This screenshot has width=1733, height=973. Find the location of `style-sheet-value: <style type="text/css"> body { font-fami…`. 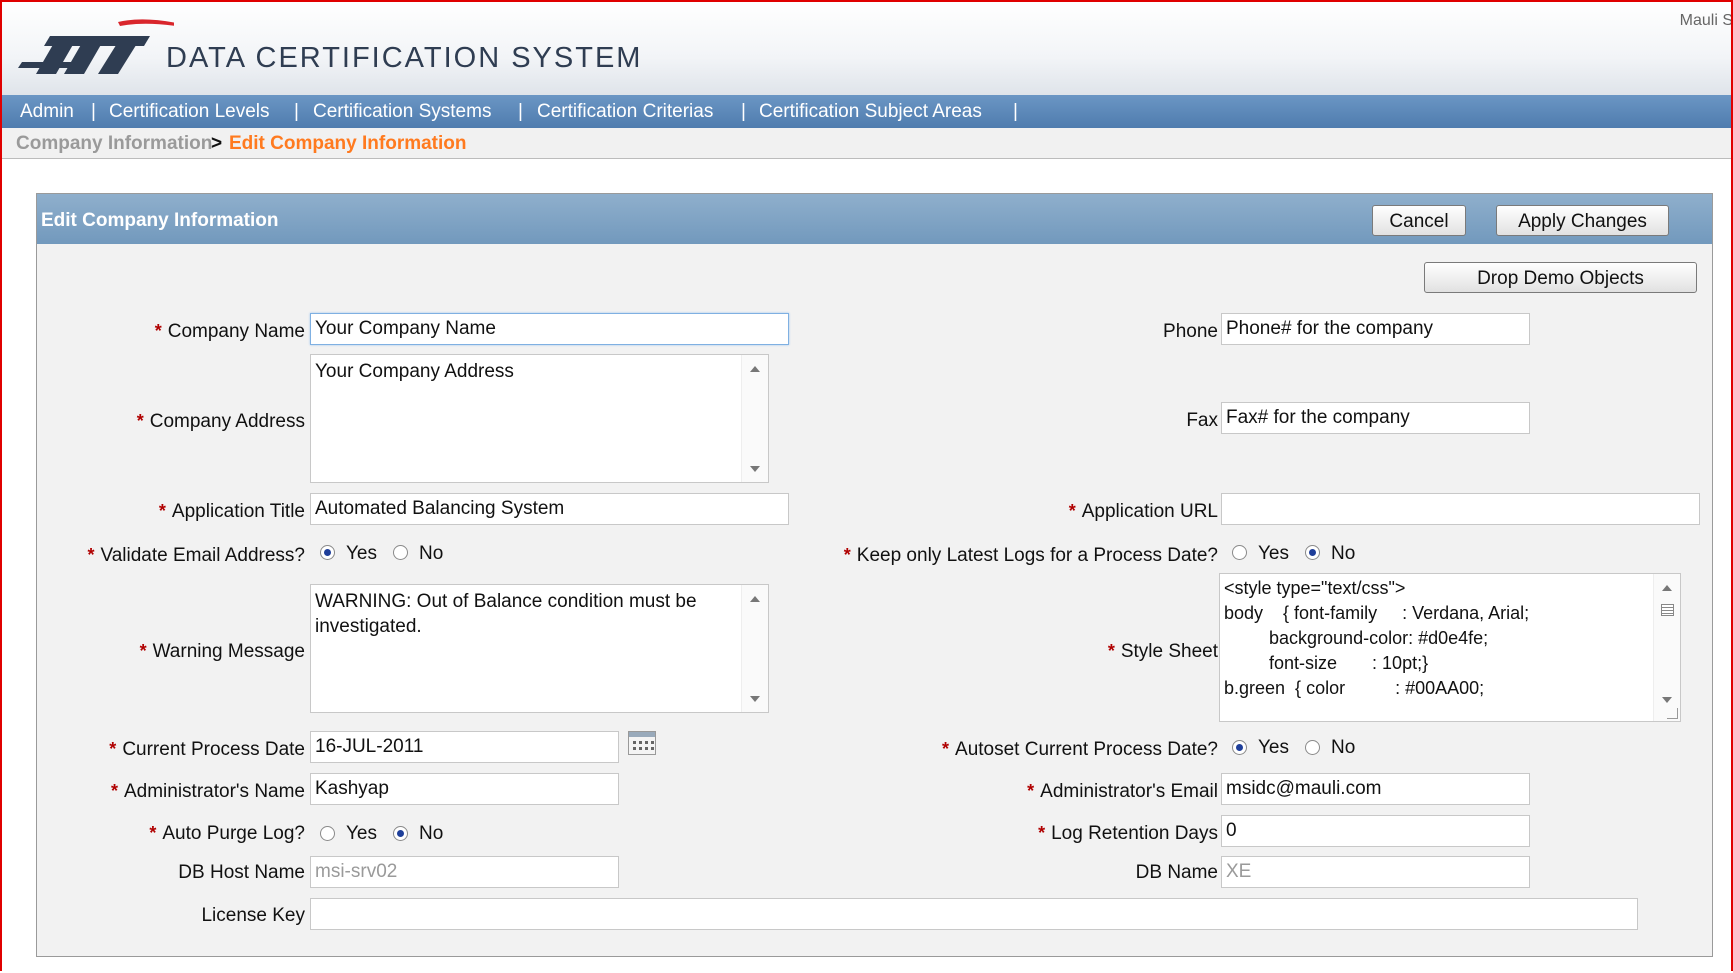

style-sheet-value: <style type="text/css"> body { font-fami… is located at coordinates (1377, 638).